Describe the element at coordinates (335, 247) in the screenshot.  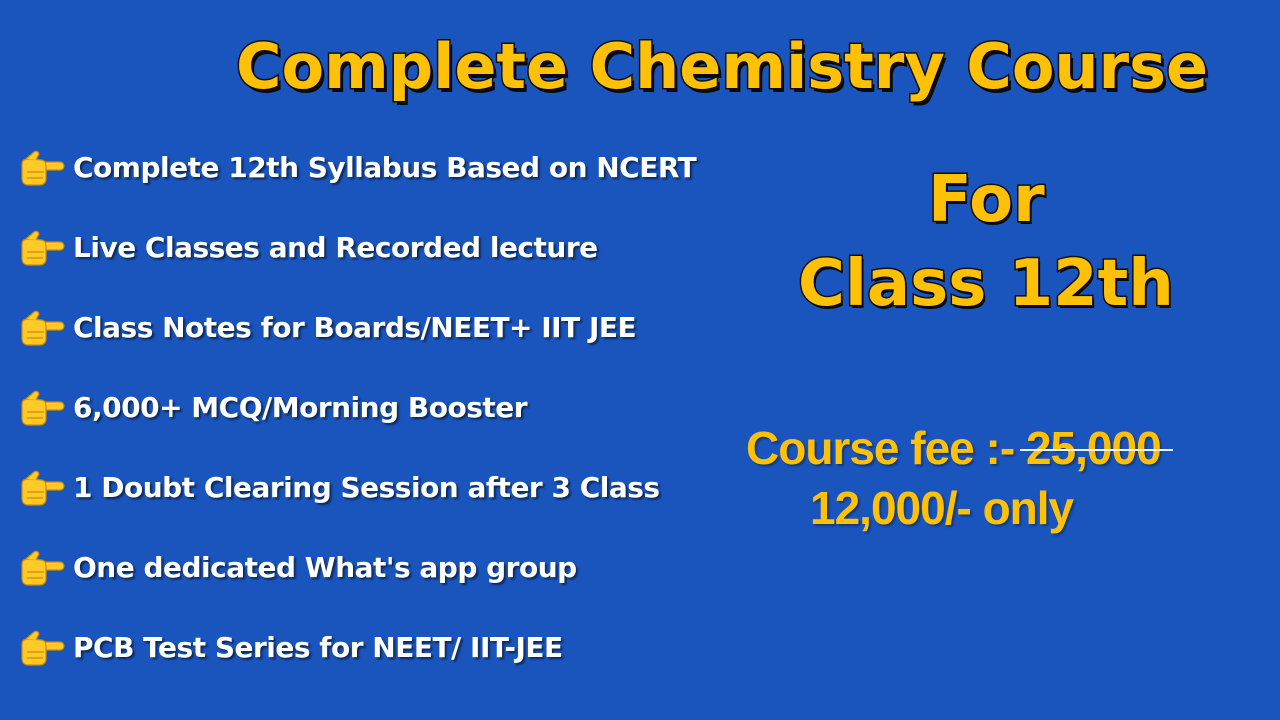
I see `feature-text: Live Classes and Recorded lecture` at that location.